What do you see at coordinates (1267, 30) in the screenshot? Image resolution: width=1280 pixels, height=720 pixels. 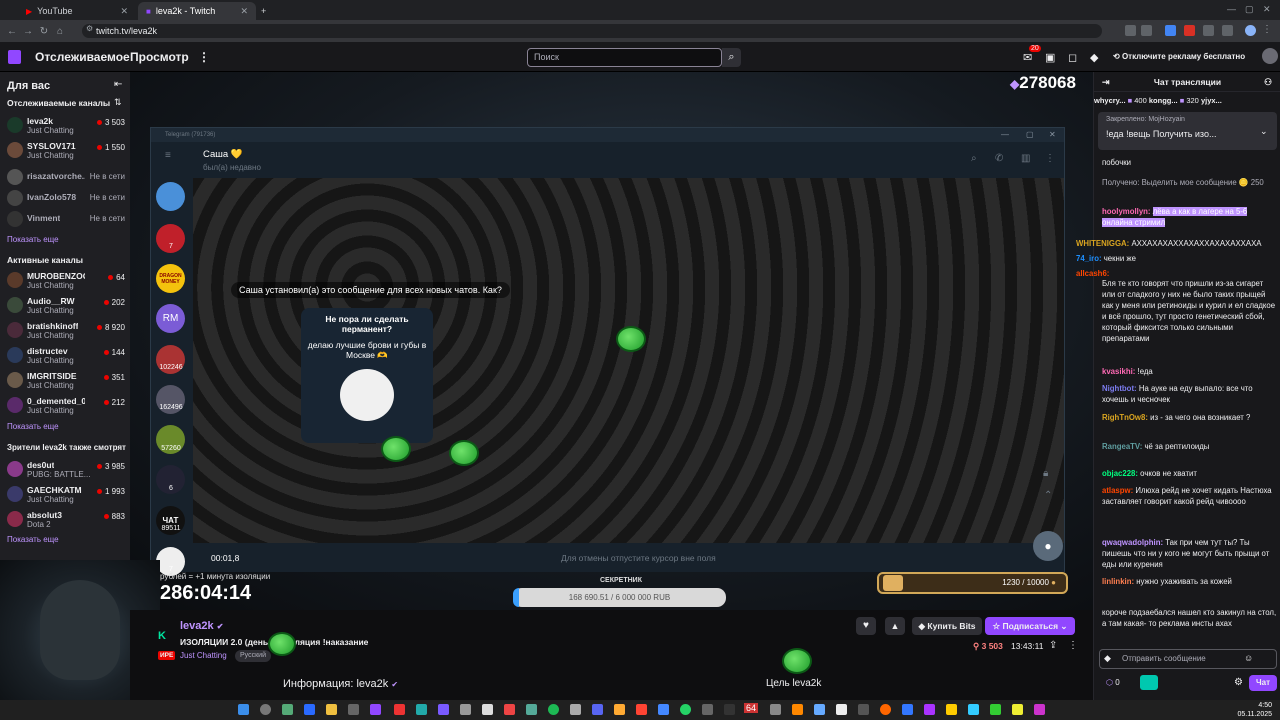 I see `browser-menu-icon: ⋮` at bounding box center [1267, 30].